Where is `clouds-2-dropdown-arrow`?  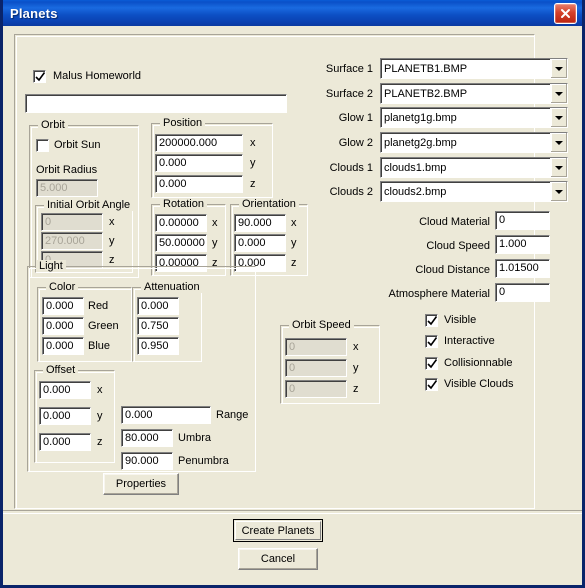 clouds-2-dropdown-arrow is located at coordinates (558, 191).